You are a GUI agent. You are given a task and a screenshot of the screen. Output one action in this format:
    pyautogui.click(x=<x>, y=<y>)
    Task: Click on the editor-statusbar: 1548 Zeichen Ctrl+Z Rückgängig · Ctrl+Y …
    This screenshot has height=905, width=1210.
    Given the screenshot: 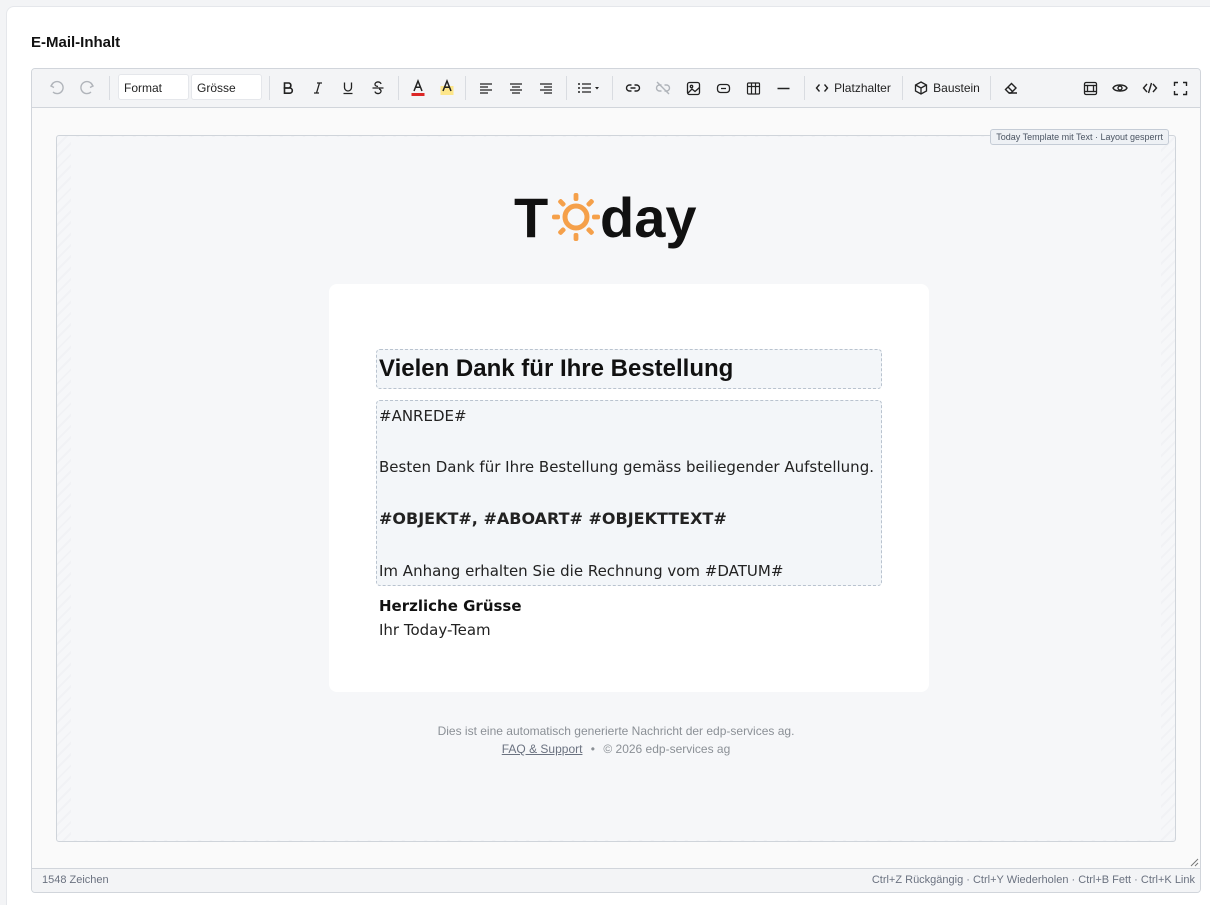 What is the action you would take?
    pyautogui.click(x=616, y=875)
    